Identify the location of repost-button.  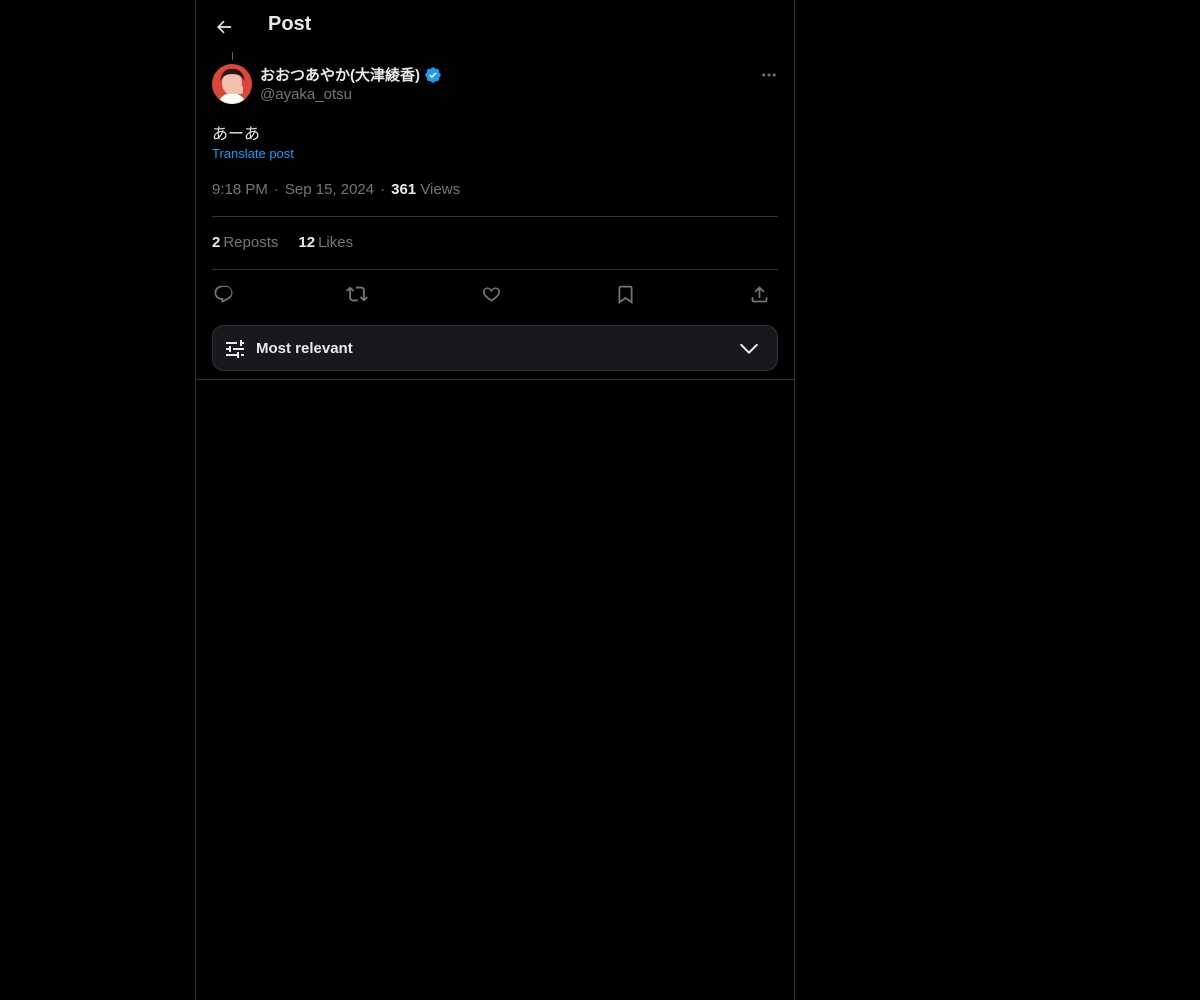
(357, 294).